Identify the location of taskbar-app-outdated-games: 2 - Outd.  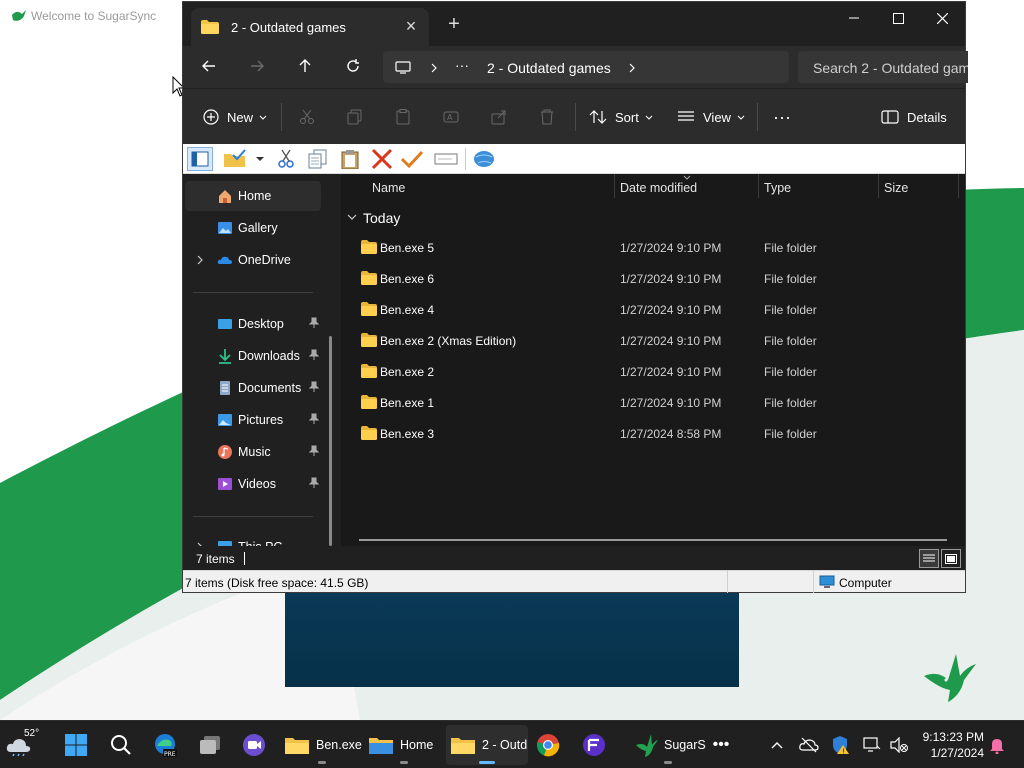
(487, 745).